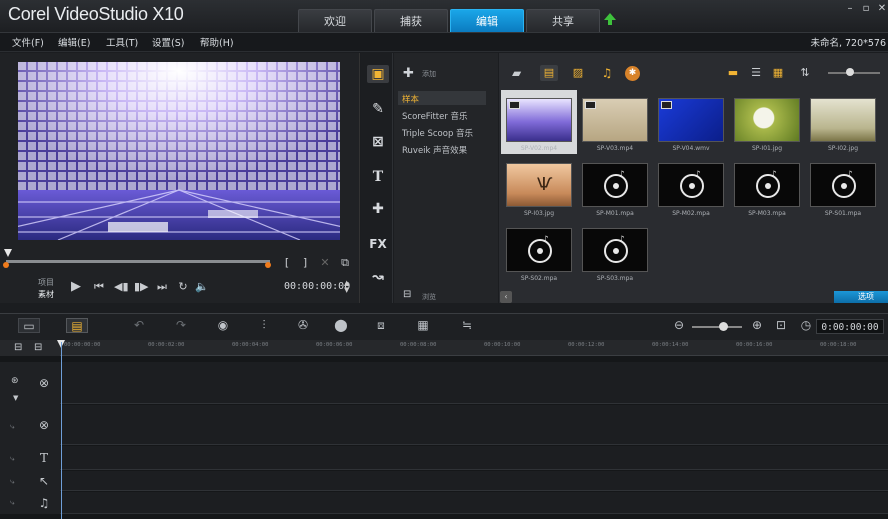  What do you see at coordinates (12, 459) in the screenshot?
I see `title-lock-icon: ⤷` at bounding box center [12, 459].